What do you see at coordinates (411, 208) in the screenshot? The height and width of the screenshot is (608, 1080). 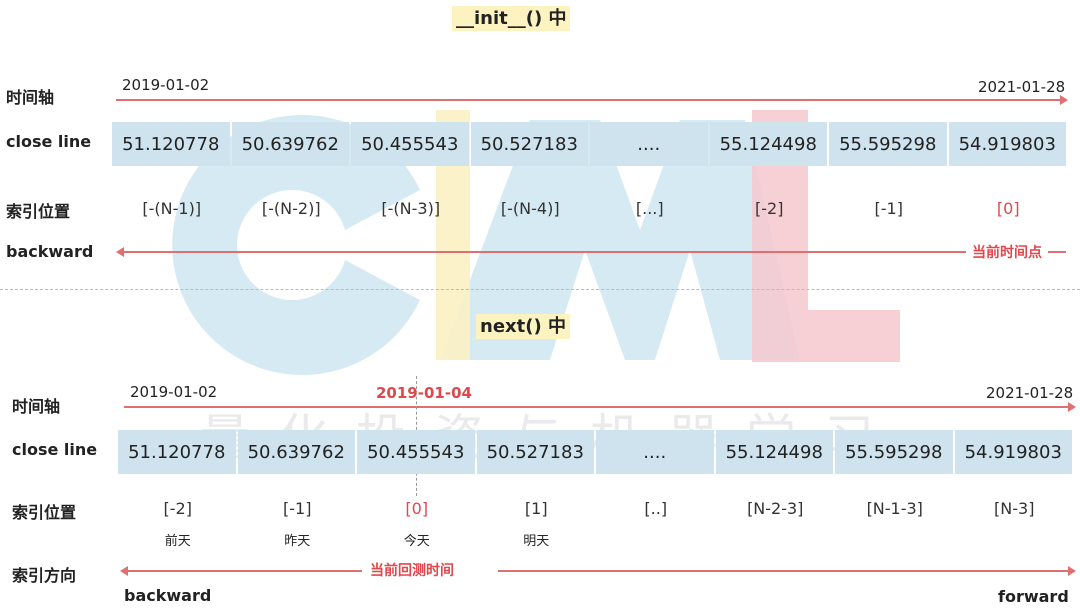 I see `top-index-cell: [-(N-3)]` at bounding box center [411, 208].